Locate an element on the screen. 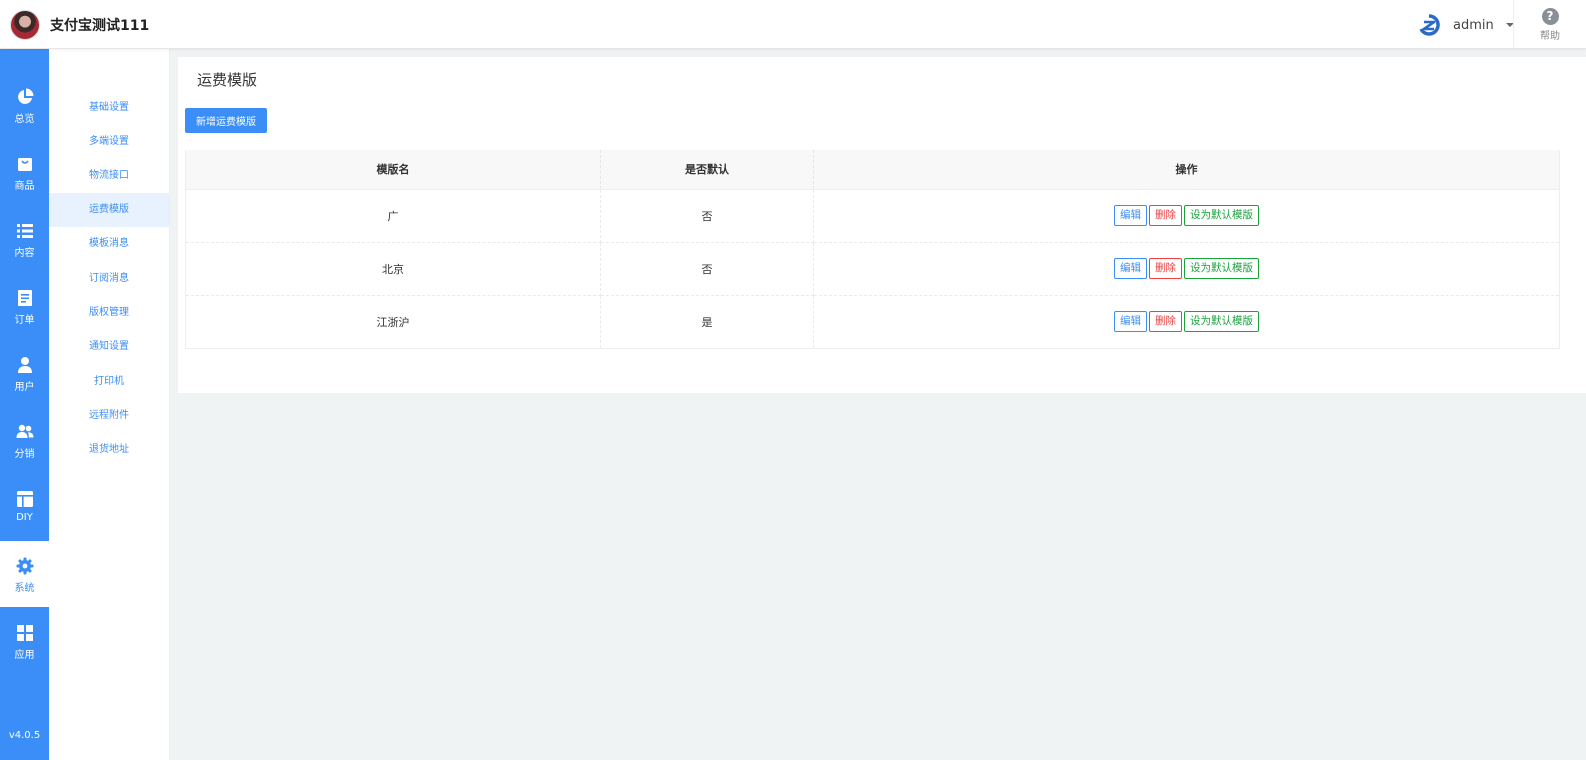 The image size is (1586, 760). nav-label: 总览 is located at coordinates (24, 119).